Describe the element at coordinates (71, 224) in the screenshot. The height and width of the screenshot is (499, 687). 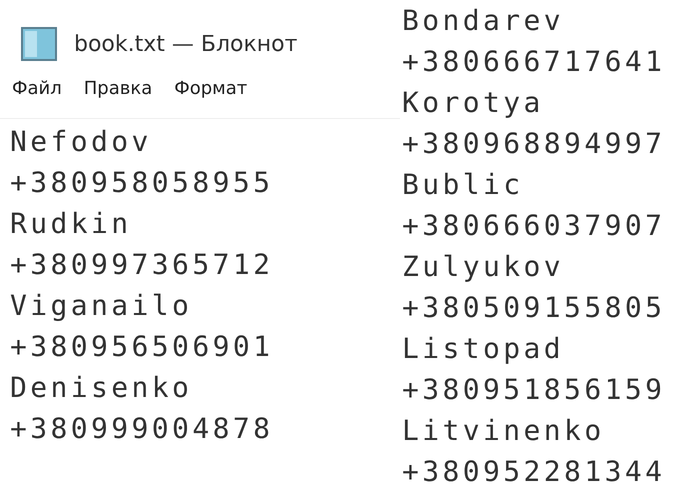
I see `text-line: Rudkin` at that location.